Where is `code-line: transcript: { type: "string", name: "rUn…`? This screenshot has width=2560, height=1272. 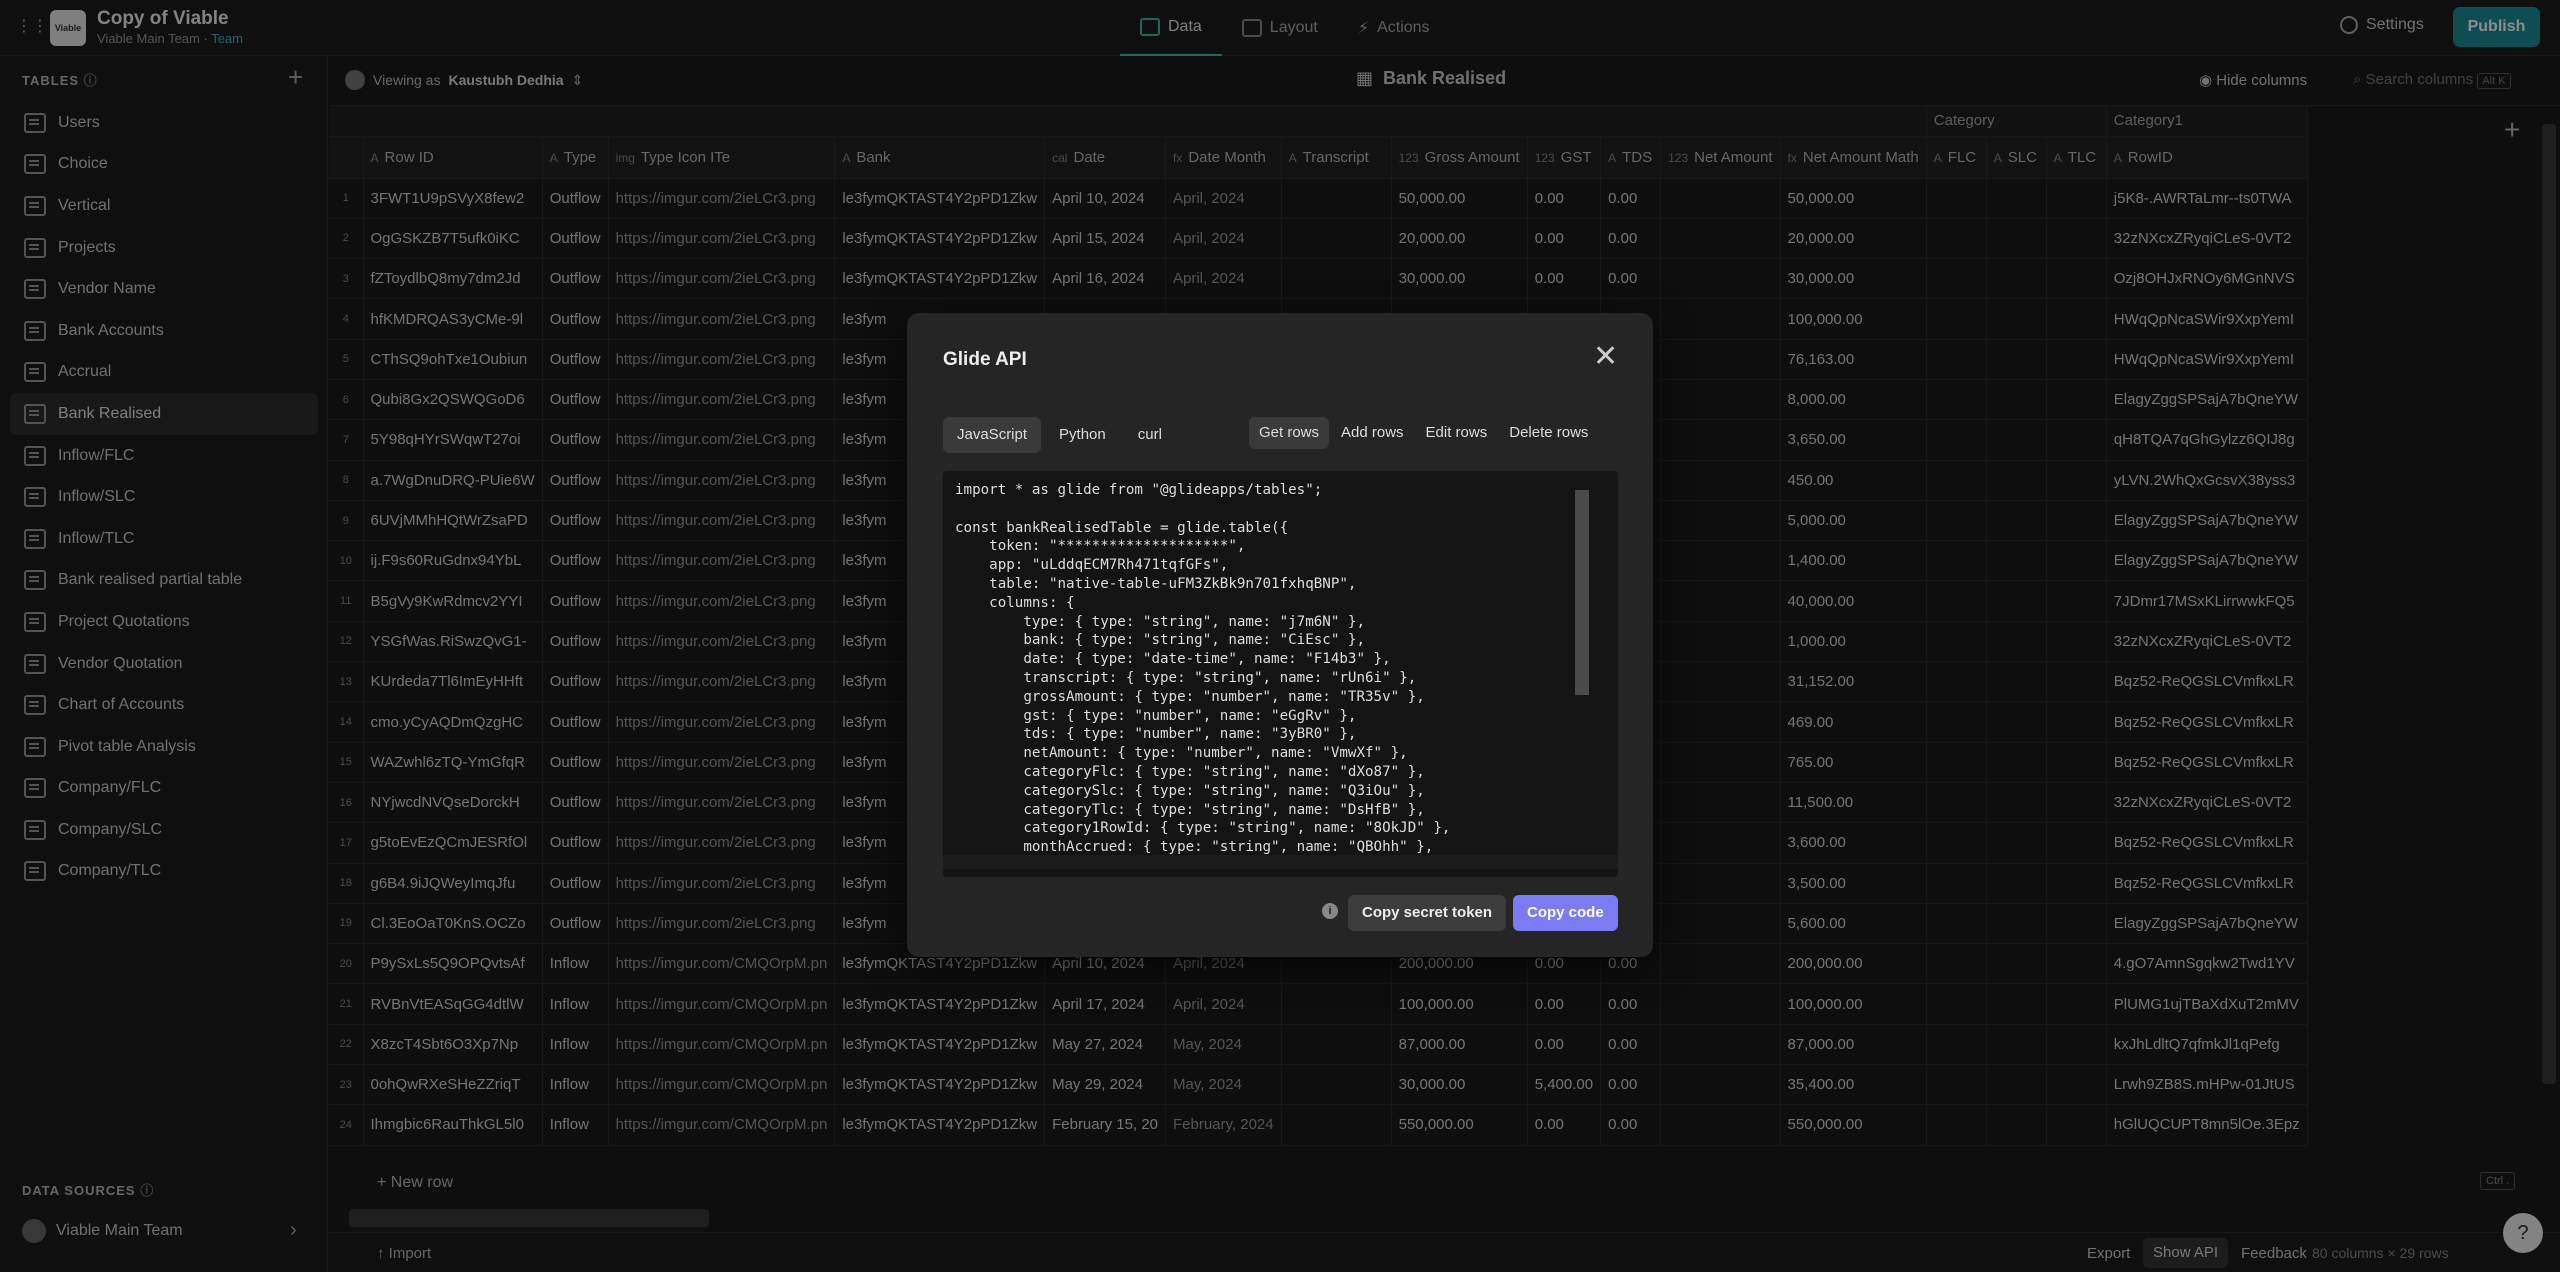
code-line: transcript: { type: "string", name: "rUn… is located at coordinates (1186, 677).